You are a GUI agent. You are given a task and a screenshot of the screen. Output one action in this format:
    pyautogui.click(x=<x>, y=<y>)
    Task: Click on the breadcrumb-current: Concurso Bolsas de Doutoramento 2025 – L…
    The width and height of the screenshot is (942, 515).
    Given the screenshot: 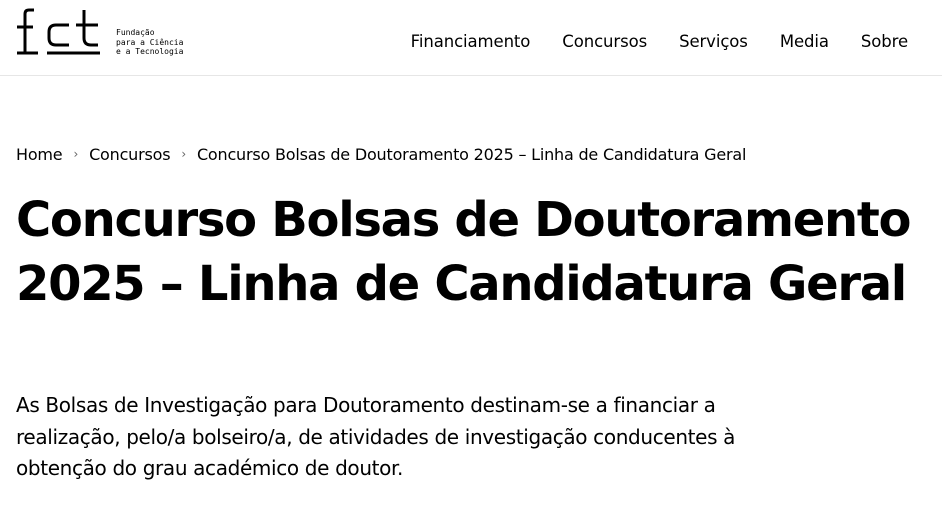 What is the action you would take?
    pyautogui.click(x=471, y=154)
    